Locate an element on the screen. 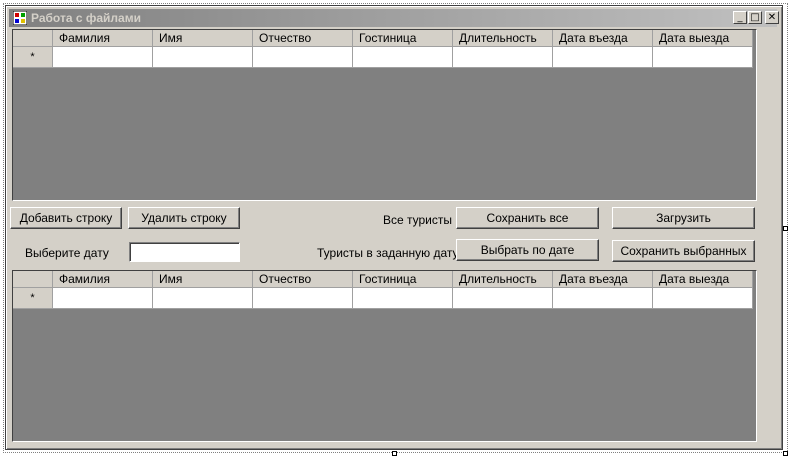 The image size is (795, 460). minimize-button: _ is located at coordinates (740, 17).